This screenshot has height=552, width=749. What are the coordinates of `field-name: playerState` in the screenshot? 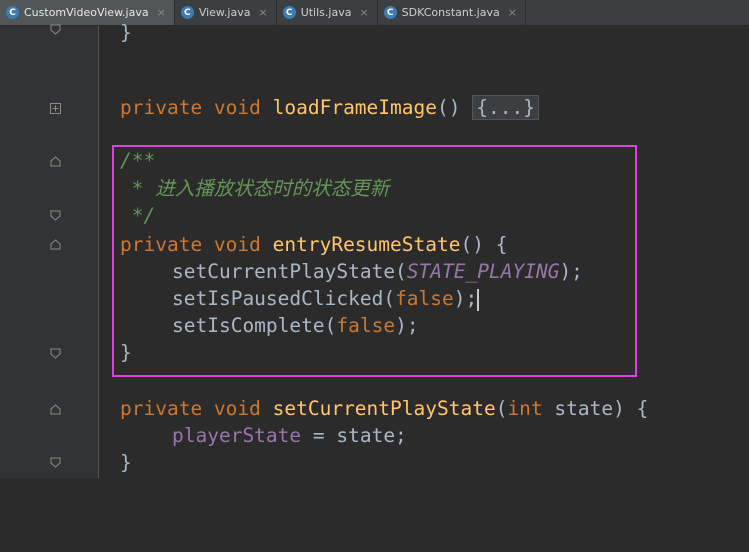 It's located at (237, 435).